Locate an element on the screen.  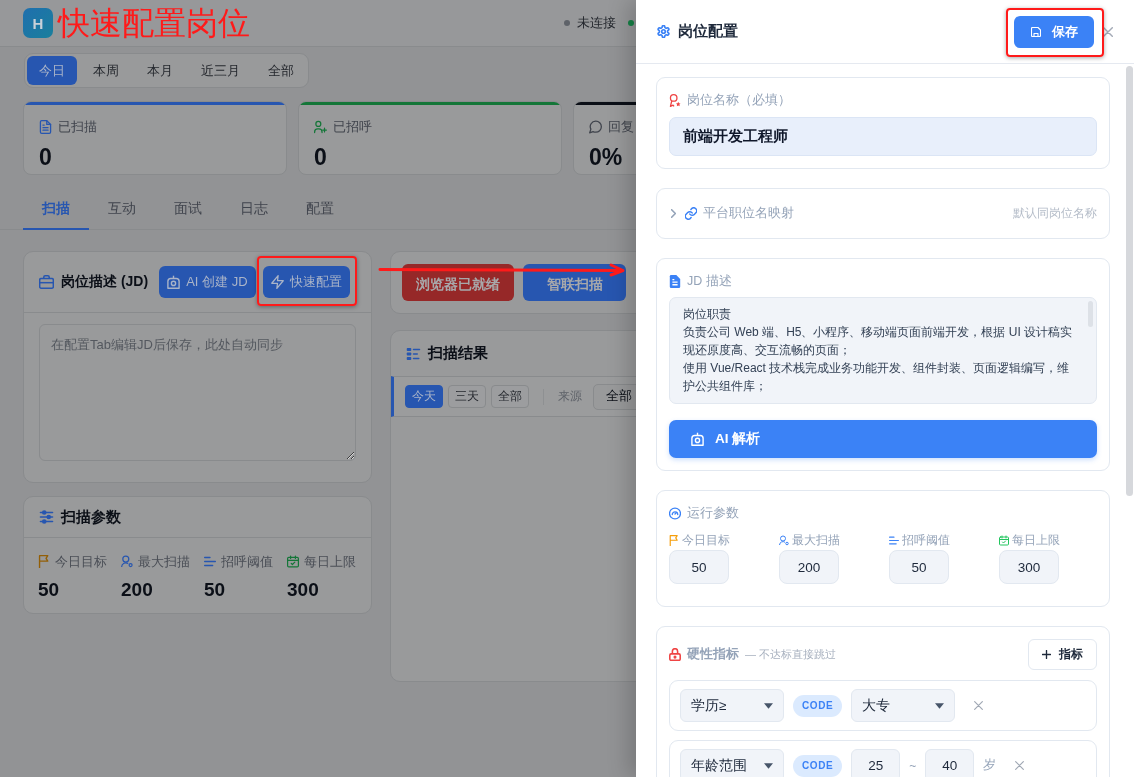
section-label: 平台职位名映射 is located at coordinates (748, 213).